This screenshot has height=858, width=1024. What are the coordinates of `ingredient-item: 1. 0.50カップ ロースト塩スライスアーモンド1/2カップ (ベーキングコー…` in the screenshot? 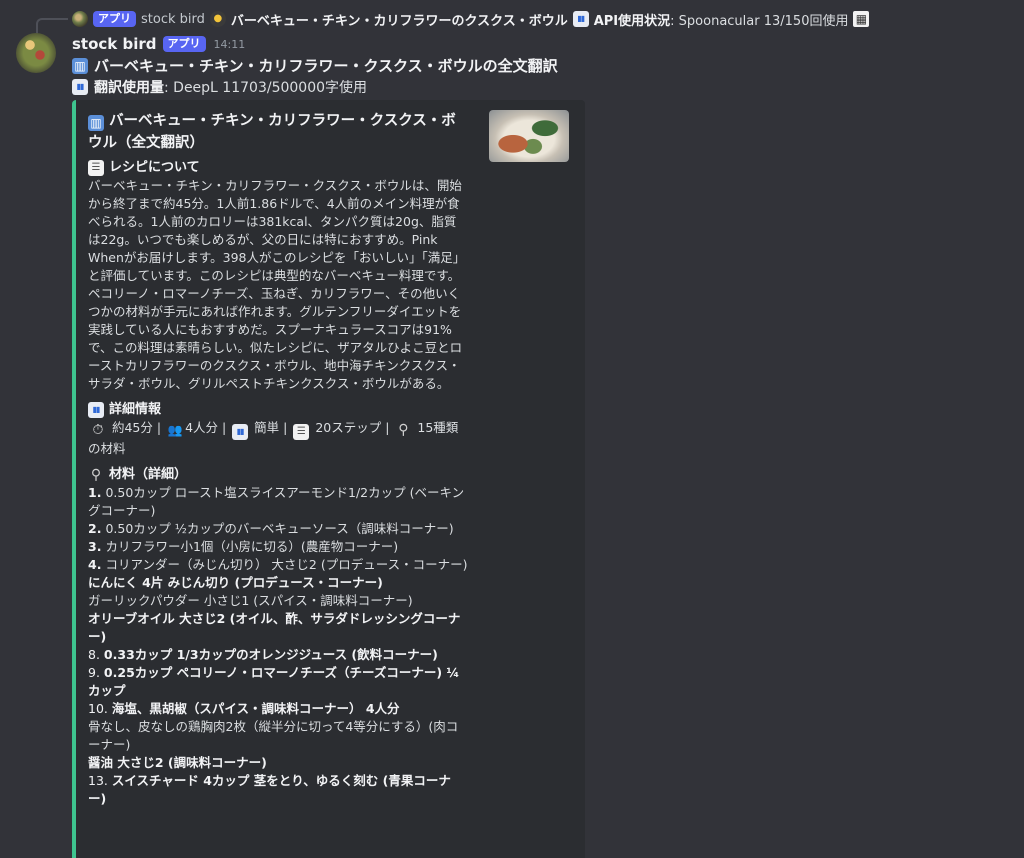 It's located at (278, 502).